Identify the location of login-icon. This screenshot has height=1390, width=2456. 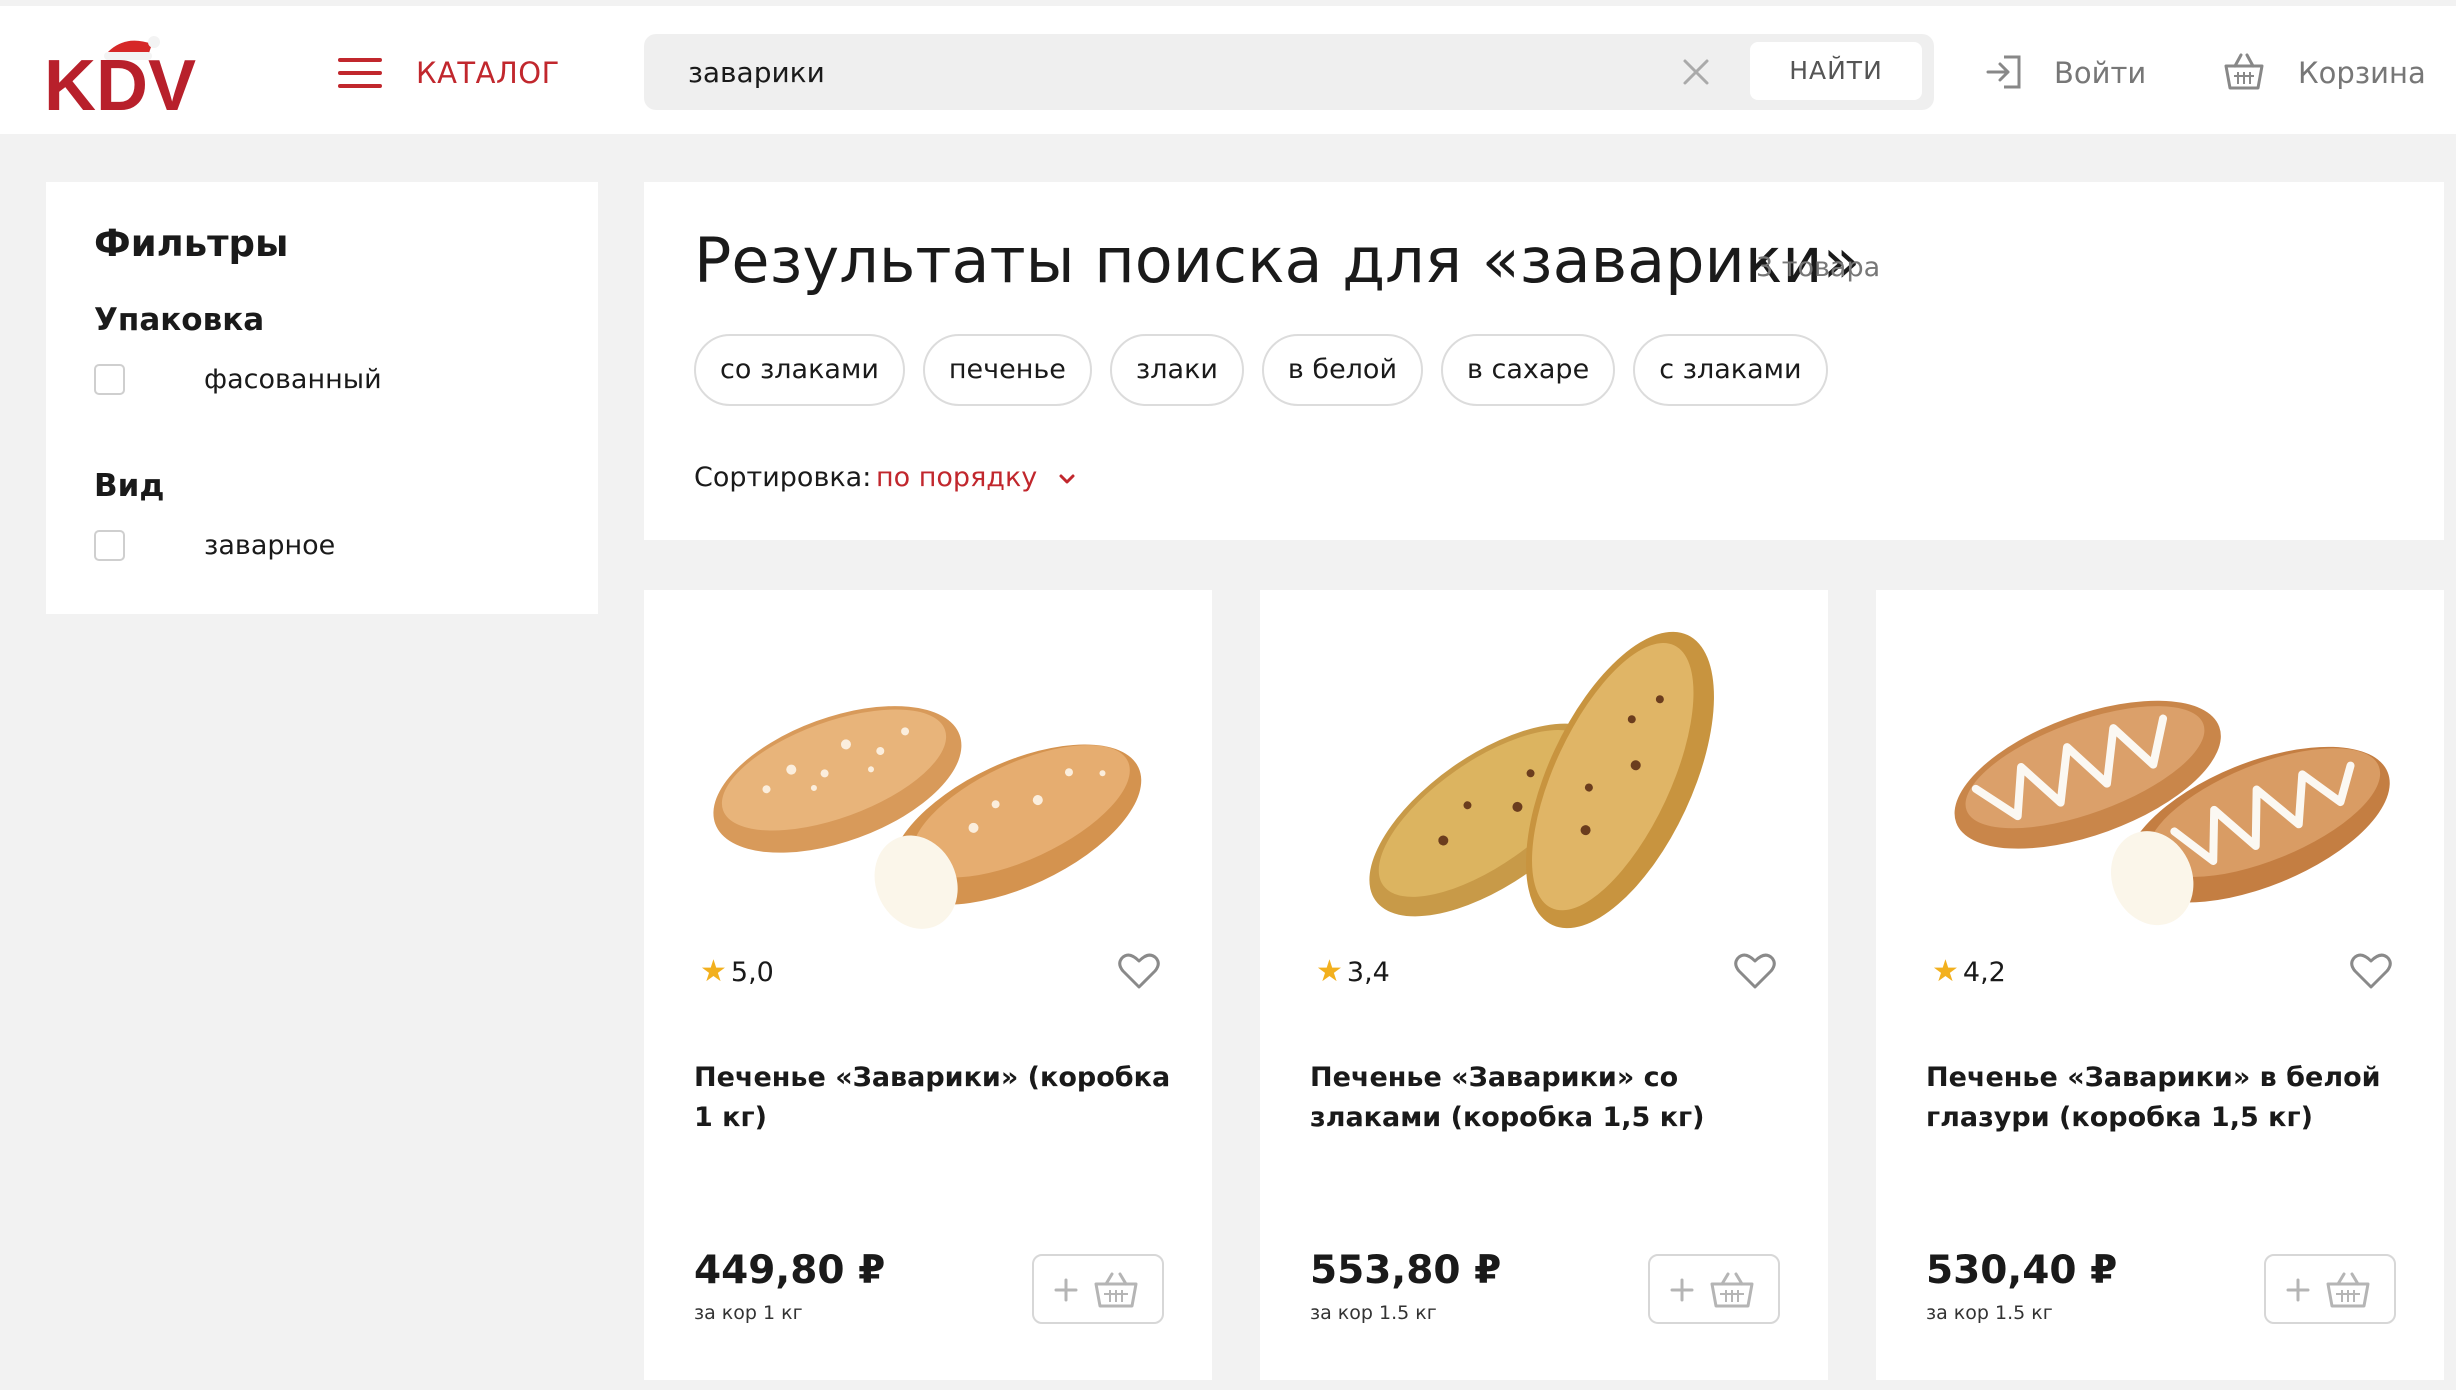
(2003, 72).